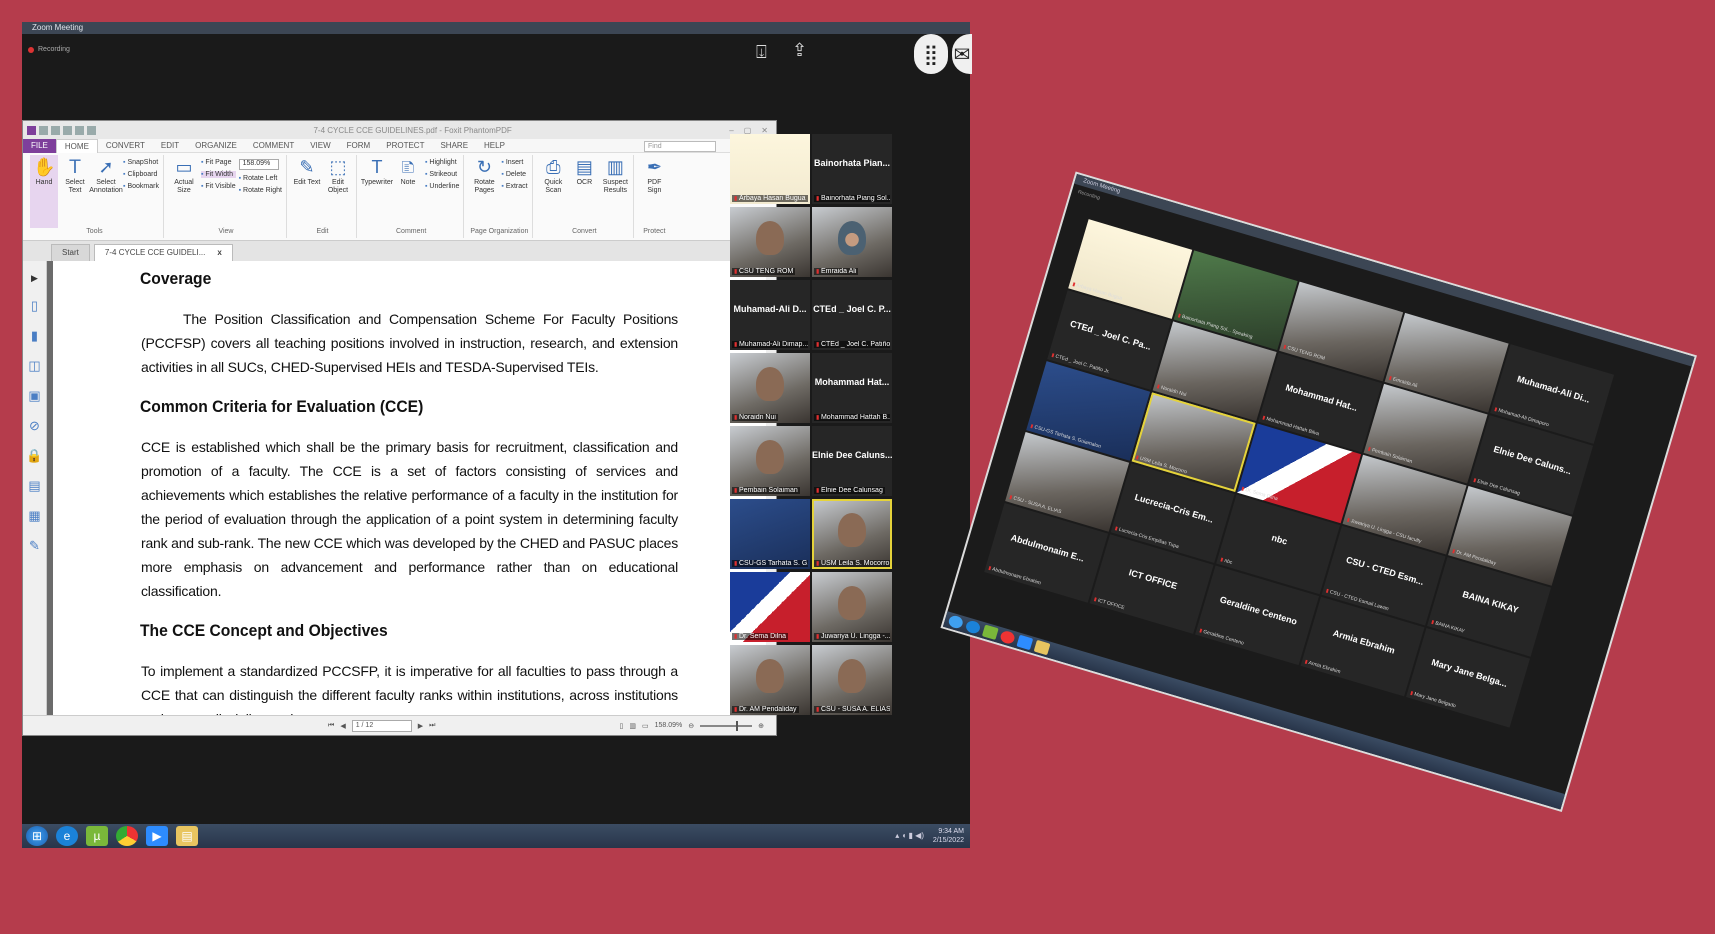  What do you see at coordinates (187, 836) in the screenshot?
I see `file-explorer-icon: ▤` at bounding box center [187, 836].